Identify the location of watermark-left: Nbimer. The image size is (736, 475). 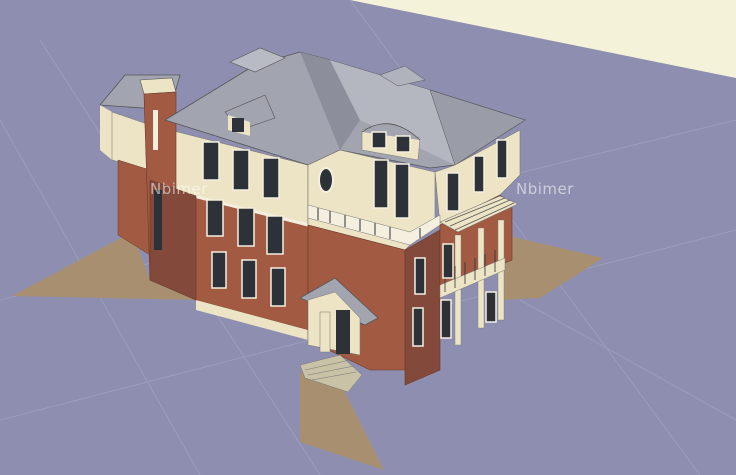
(179, 189).